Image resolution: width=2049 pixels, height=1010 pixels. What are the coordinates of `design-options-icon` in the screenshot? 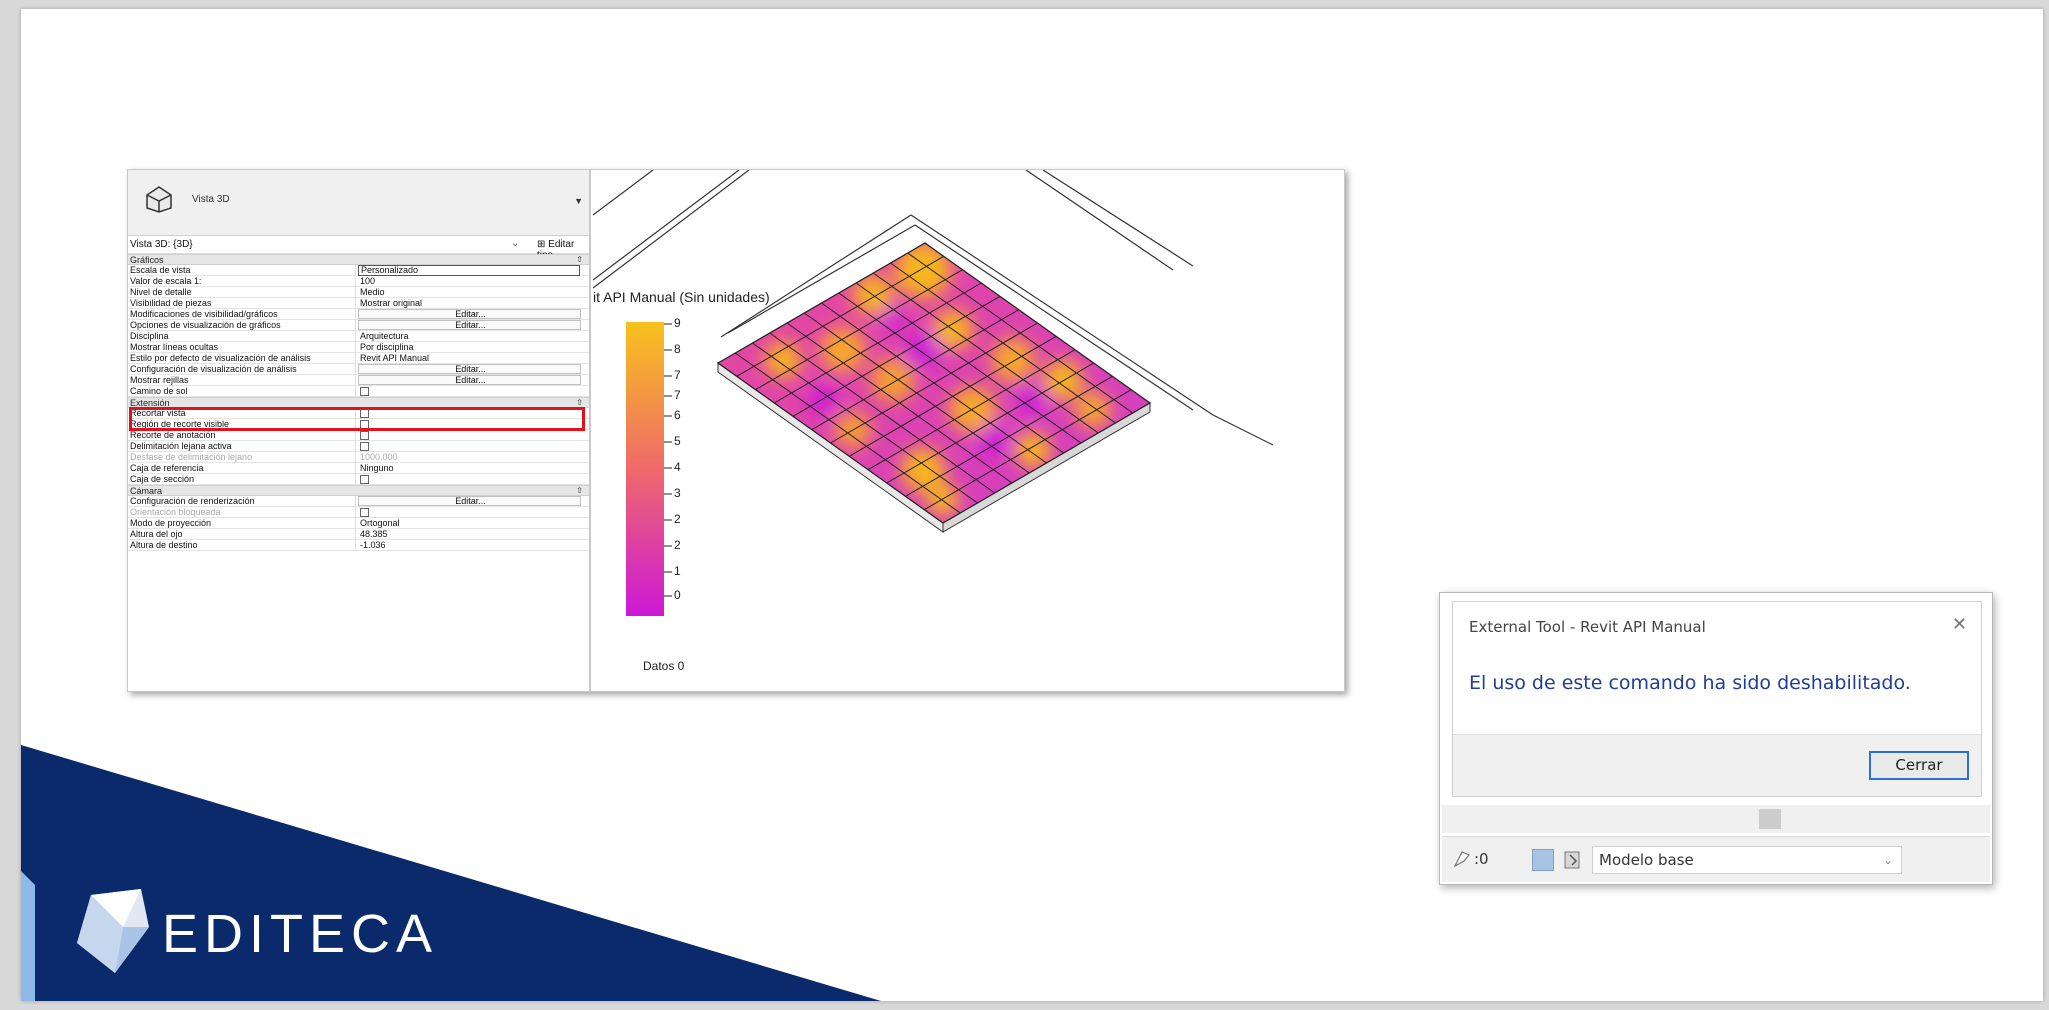 It's located at (1543, 860).